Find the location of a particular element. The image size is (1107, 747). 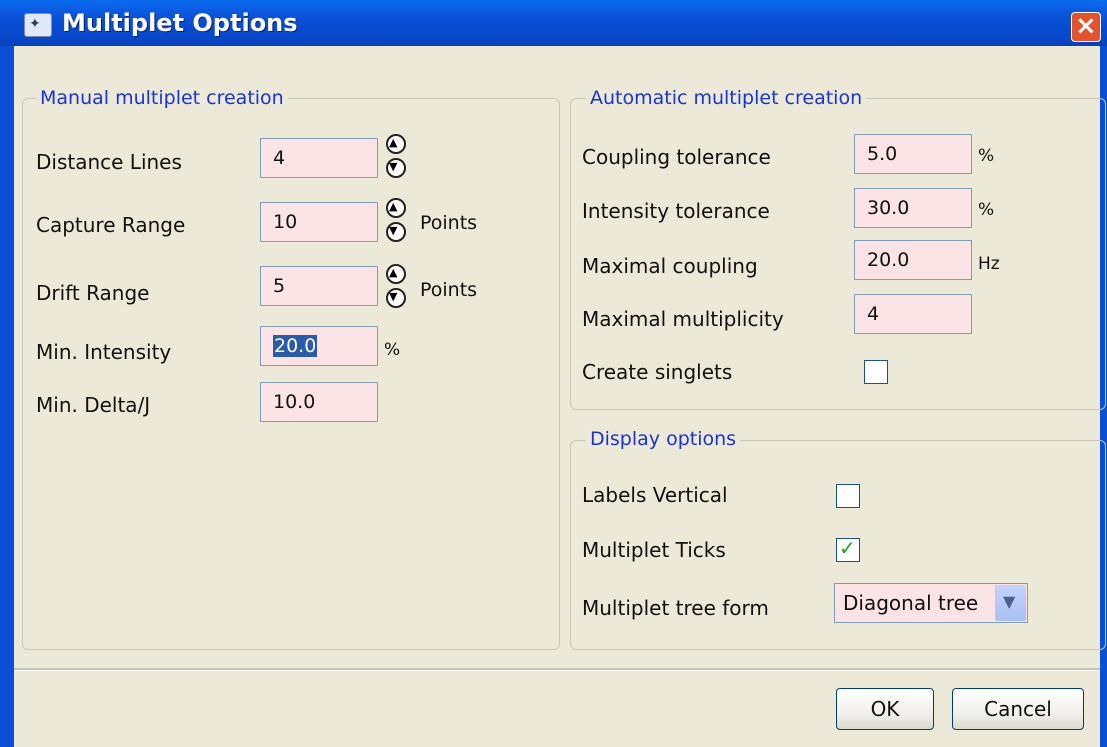

chevron-down-icon: ▼ is located at coordinates (1009, 601).